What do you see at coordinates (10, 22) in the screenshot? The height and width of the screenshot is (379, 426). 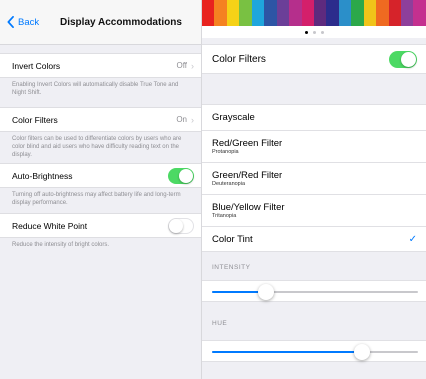 I see `chevron-left-icon` at bounding box center [10, 22].